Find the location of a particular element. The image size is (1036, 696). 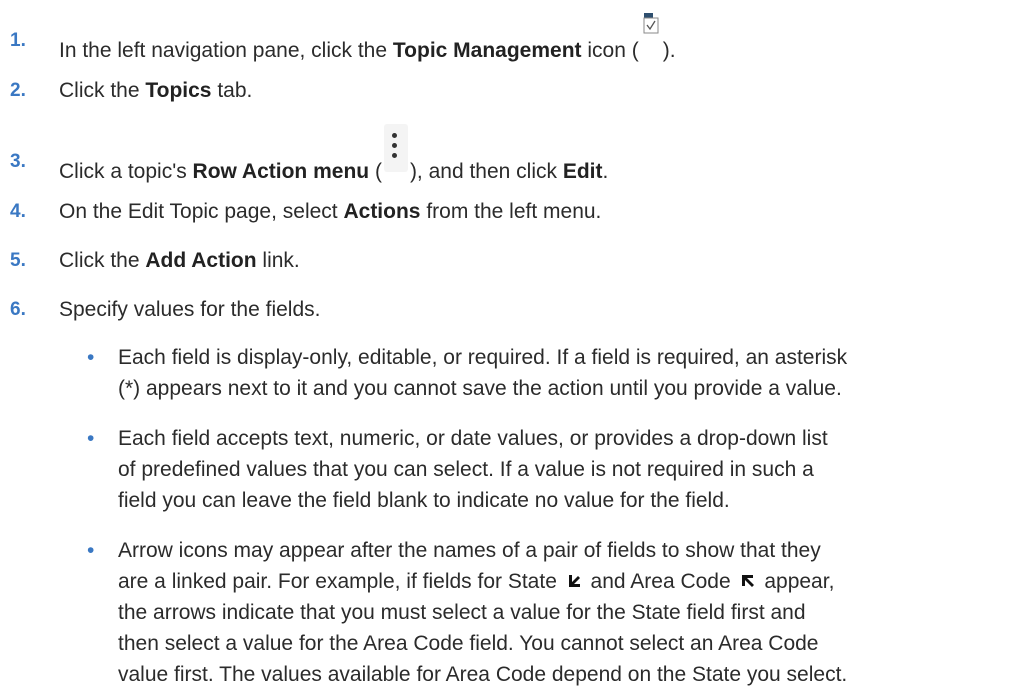

arrow-up-left-icon is located at coordinates (747, 581).